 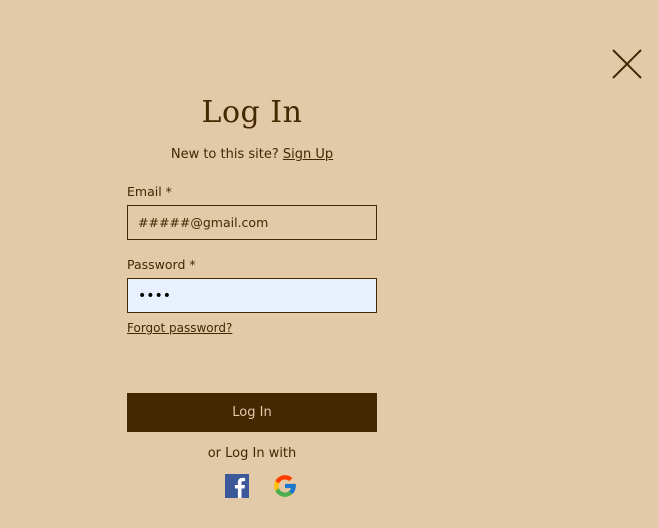 I want to click on email-field, so click(x=252, y=222).